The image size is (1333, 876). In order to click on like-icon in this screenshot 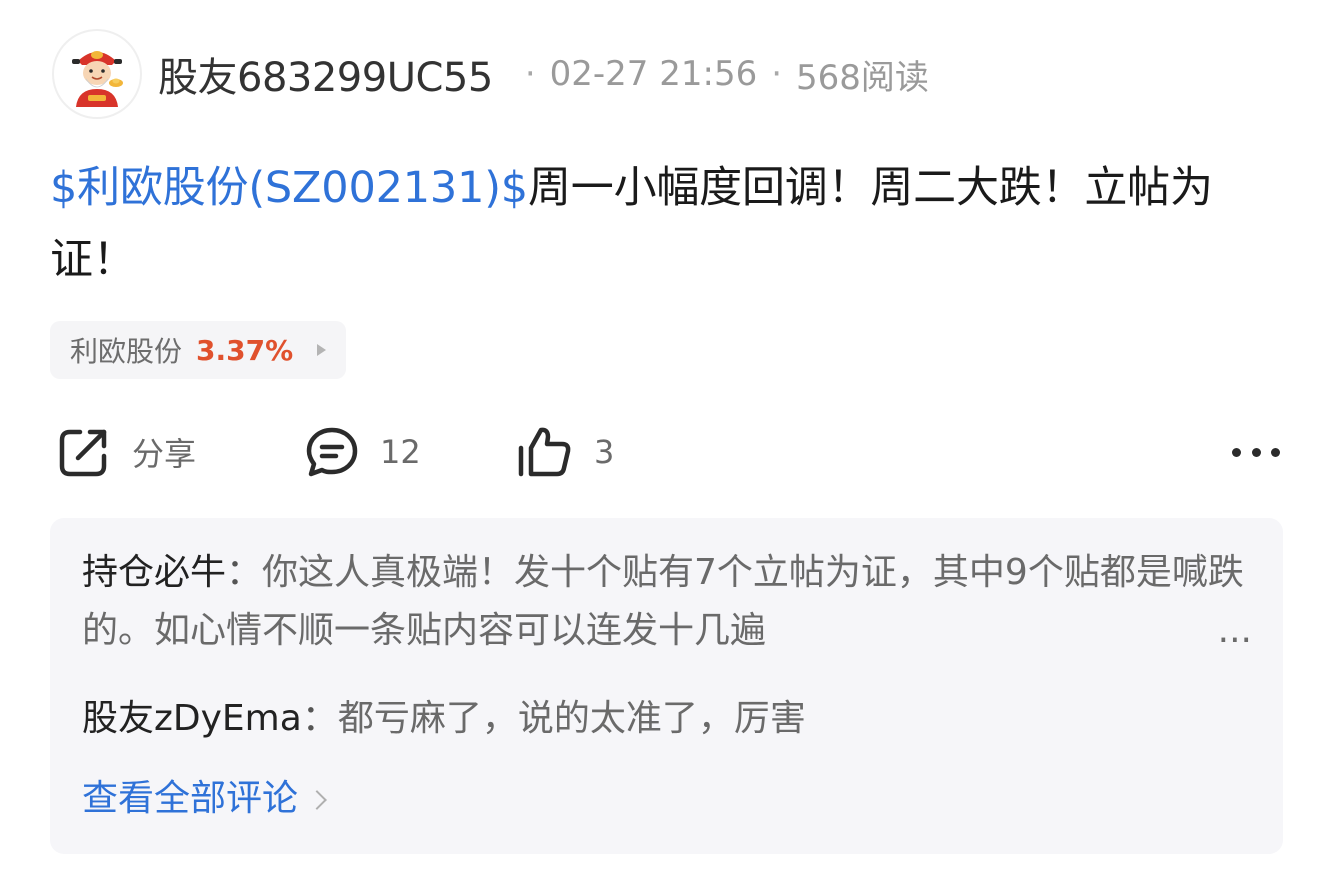, I will do `click(544, 452)`.